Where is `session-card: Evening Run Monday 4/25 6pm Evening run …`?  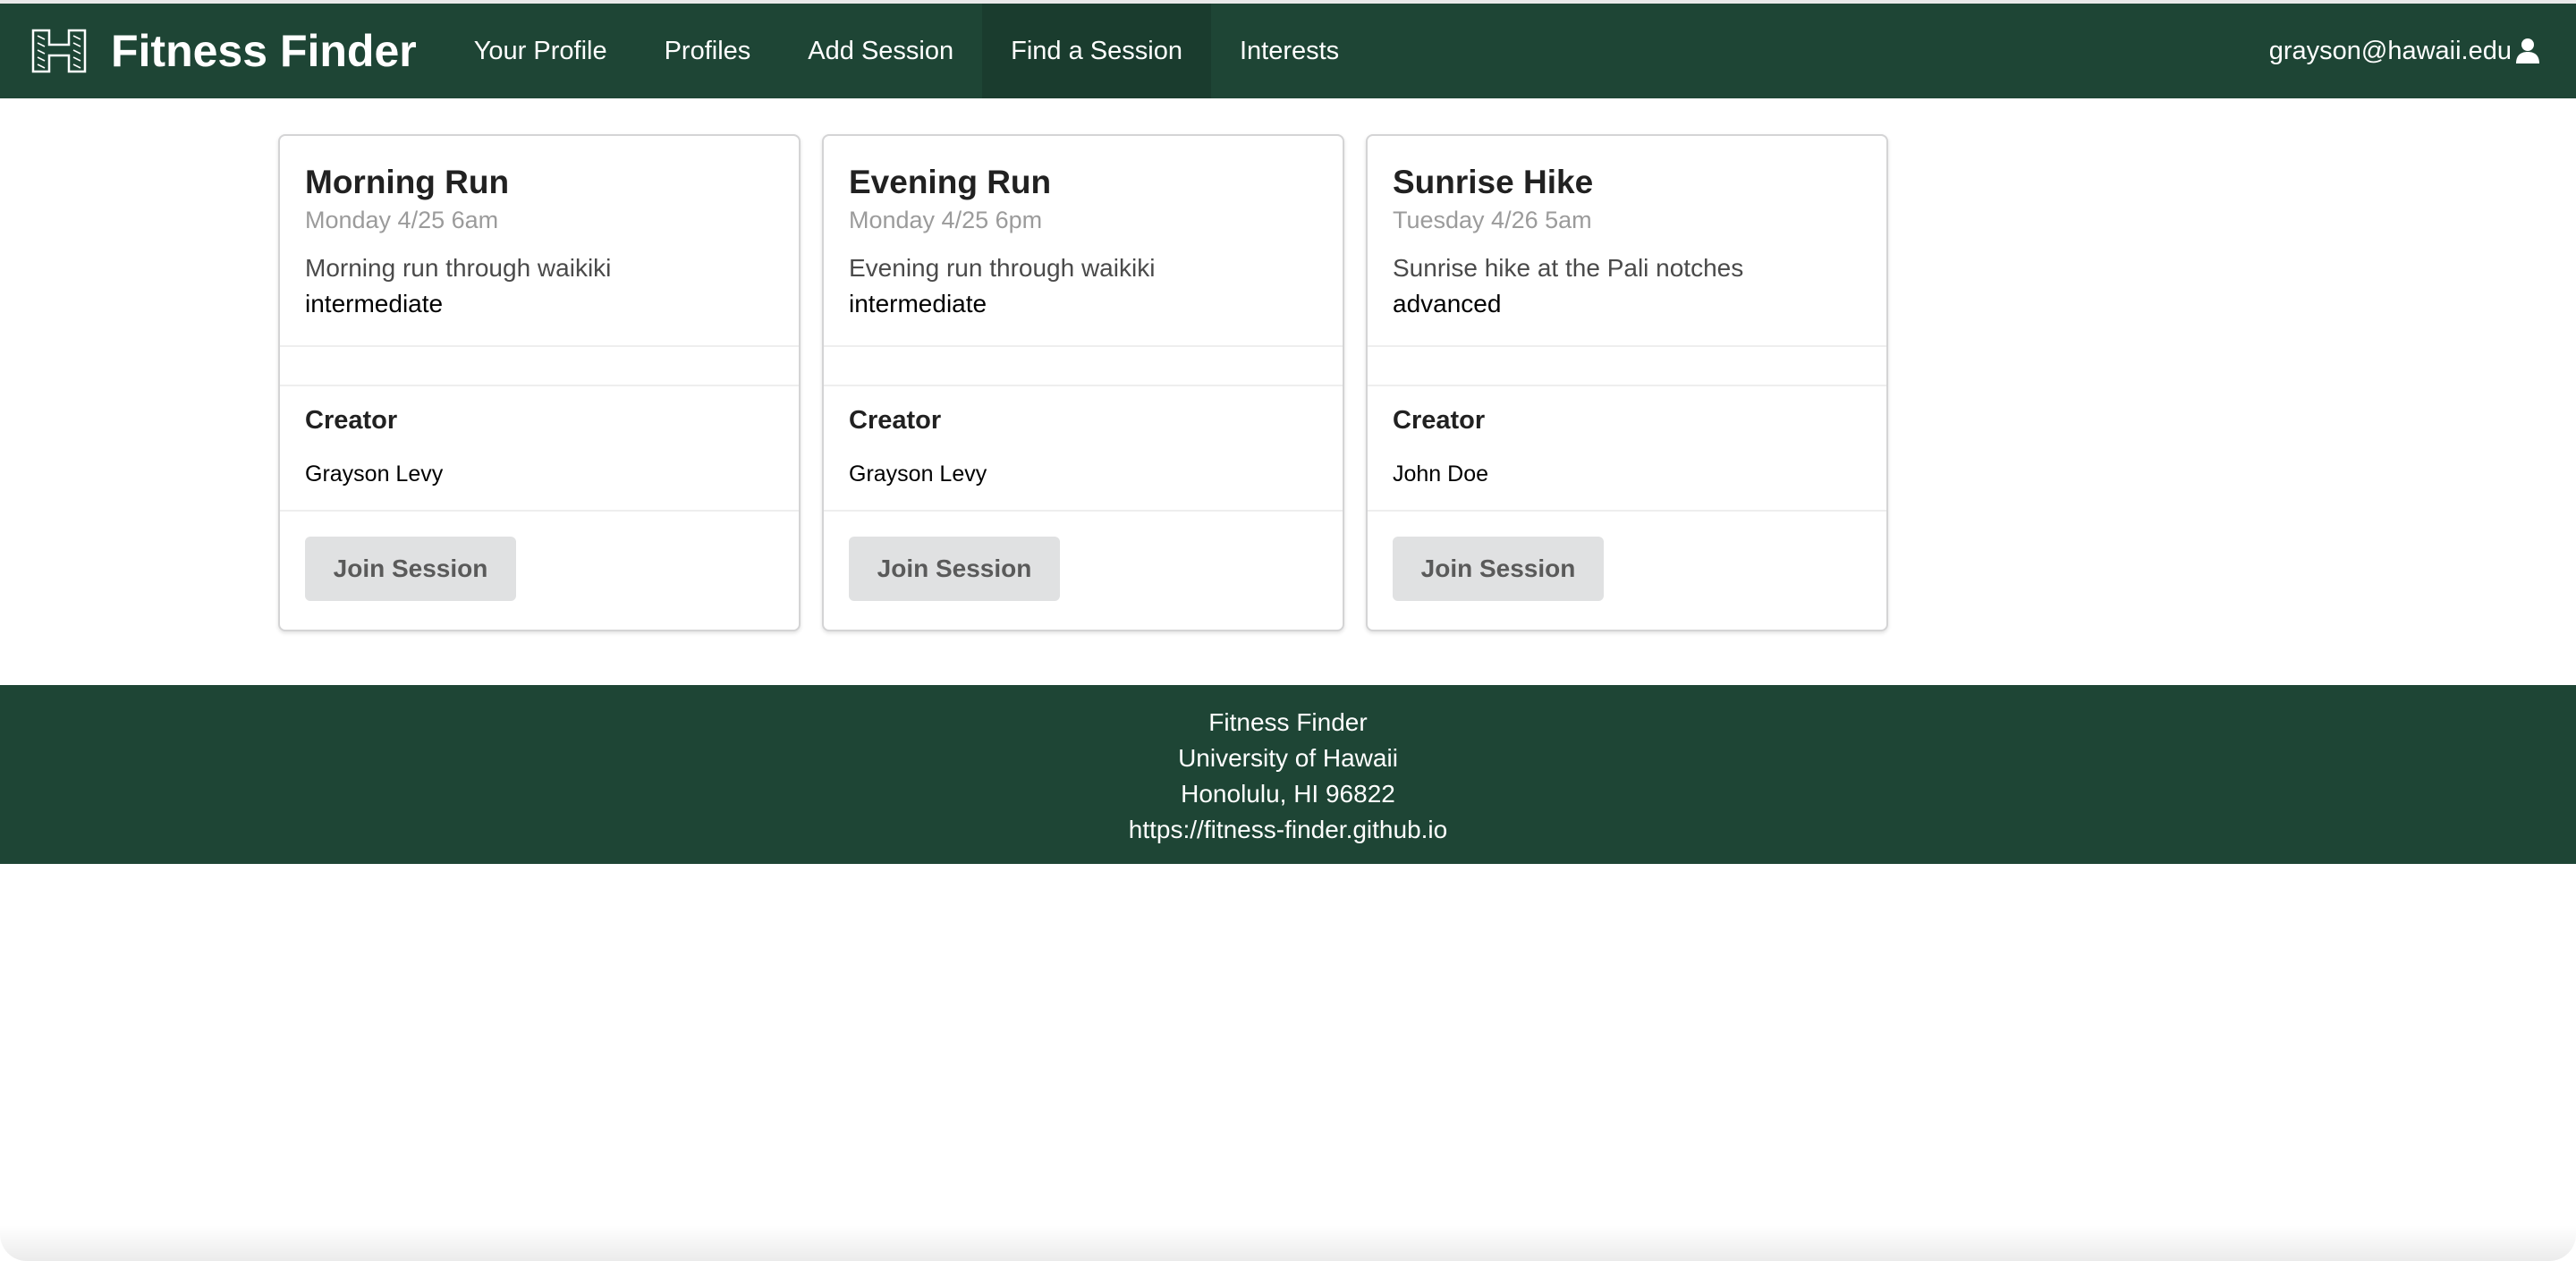 session-card: Evening Run Monday 4/25 6pm Evening run … is located at coordinates (1083, 382).